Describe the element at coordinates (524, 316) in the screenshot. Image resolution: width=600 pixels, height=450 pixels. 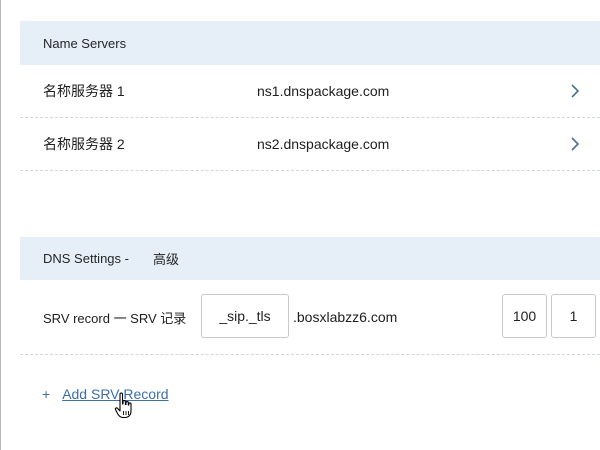
I see `srv-priority-field` at that location.